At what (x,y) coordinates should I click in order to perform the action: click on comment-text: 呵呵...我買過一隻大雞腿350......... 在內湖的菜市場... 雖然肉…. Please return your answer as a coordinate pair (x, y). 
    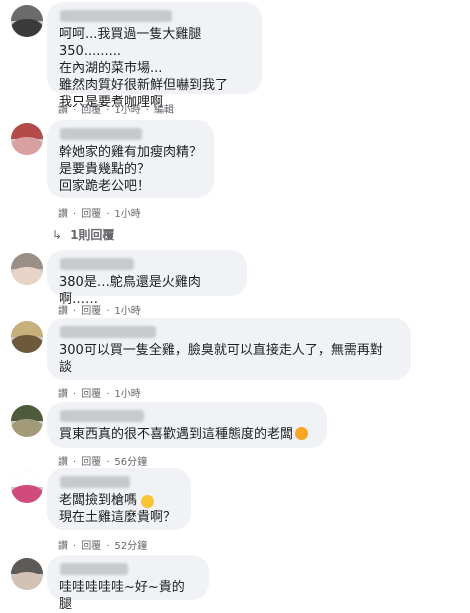
    Looking at the image, I should click on (144, 68).